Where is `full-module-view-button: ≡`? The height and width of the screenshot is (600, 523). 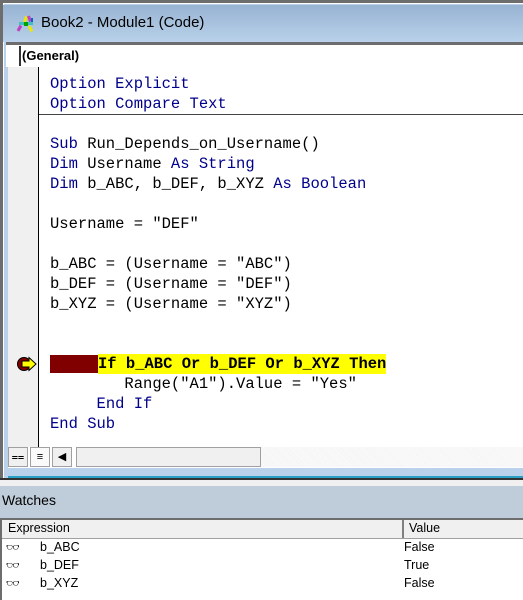
full-module-view-button: ≡ is located at coordinates (40, 457).